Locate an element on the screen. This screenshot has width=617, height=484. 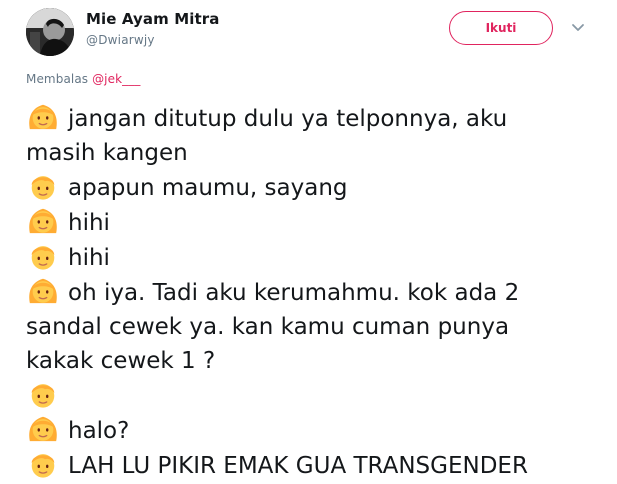
tweet-line-text: jangan ditutup dulu ya telponnya, aku is located at coordinates (288, 119).